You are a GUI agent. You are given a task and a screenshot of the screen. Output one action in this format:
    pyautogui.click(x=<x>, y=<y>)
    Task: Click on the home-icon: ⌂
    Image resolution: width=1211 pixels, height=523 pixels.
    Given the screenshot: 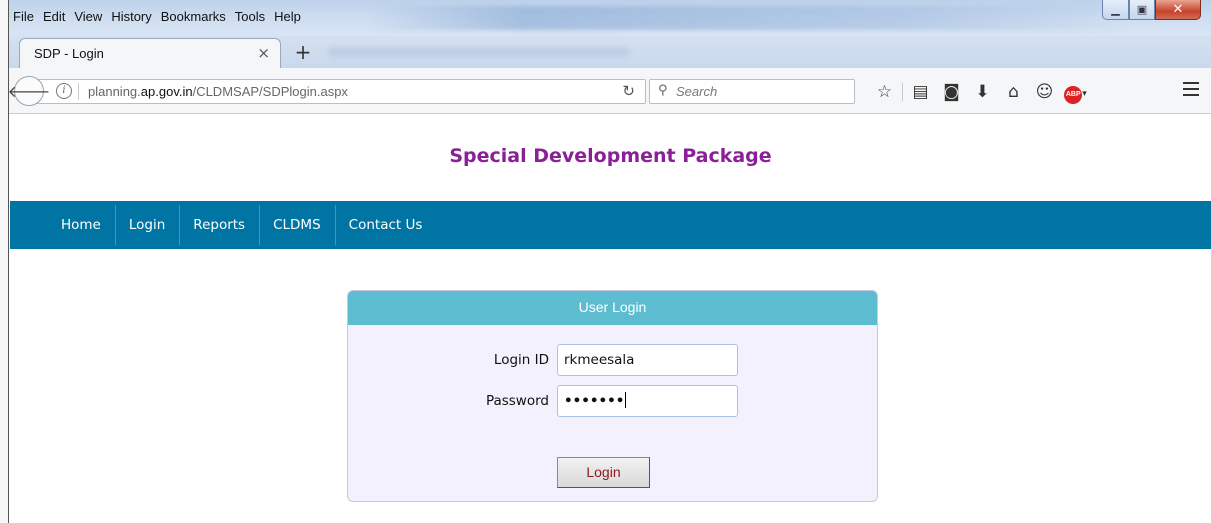 What is the action you would take?
    pyautogui.click(x=1013, y=92)
    